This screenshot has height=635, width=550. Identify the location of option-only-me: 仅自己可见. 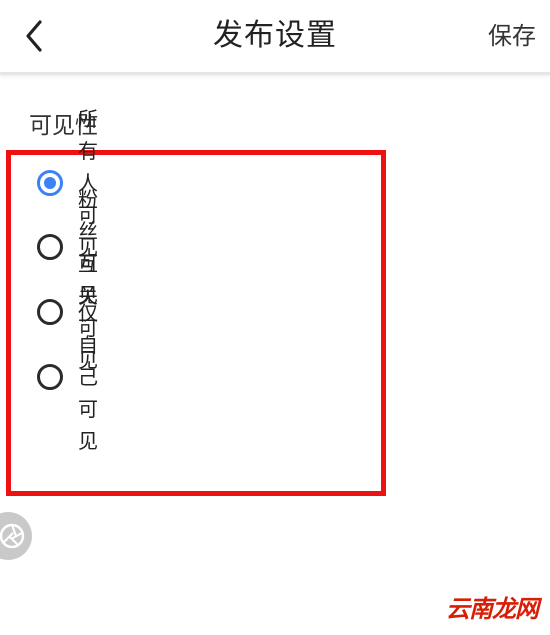
(67, 377).